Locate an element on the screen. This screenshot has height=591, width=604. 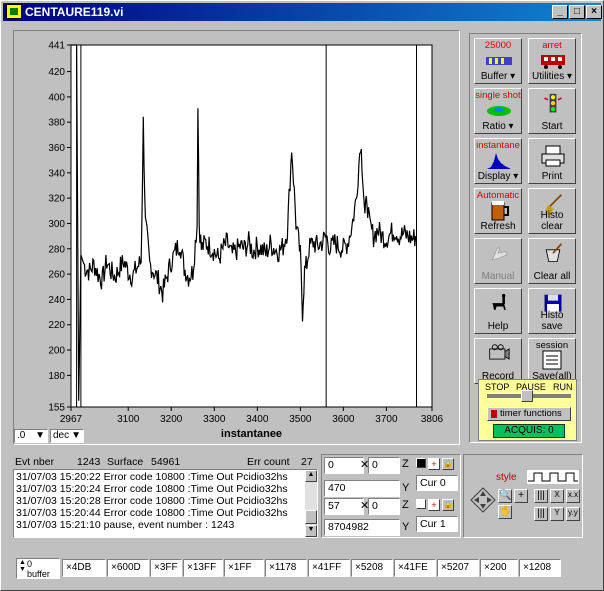
train-icon is located at coordinates (553, 62).